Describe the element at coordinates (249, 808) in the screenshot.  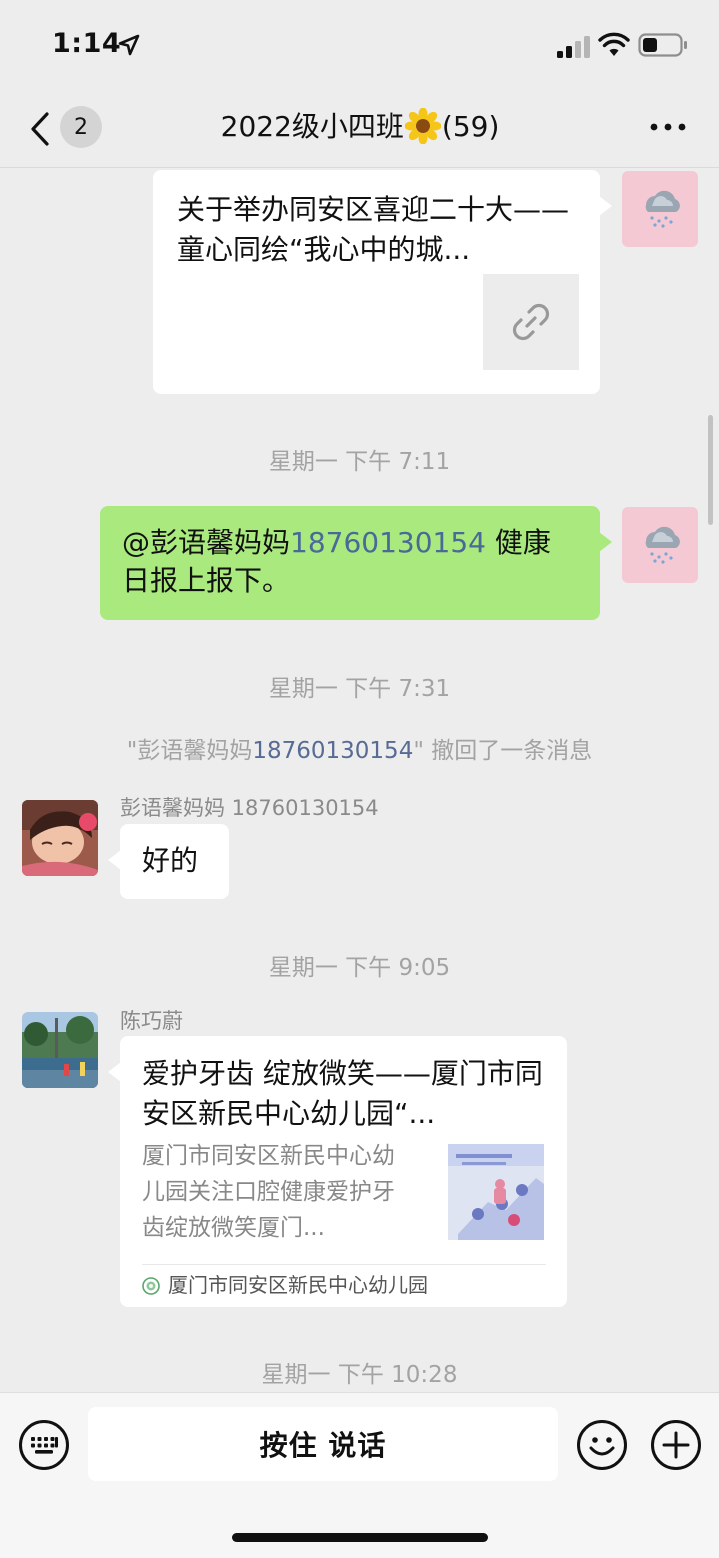
I see `sender-name: 彭语馨妈妈 18760130154` at that location.